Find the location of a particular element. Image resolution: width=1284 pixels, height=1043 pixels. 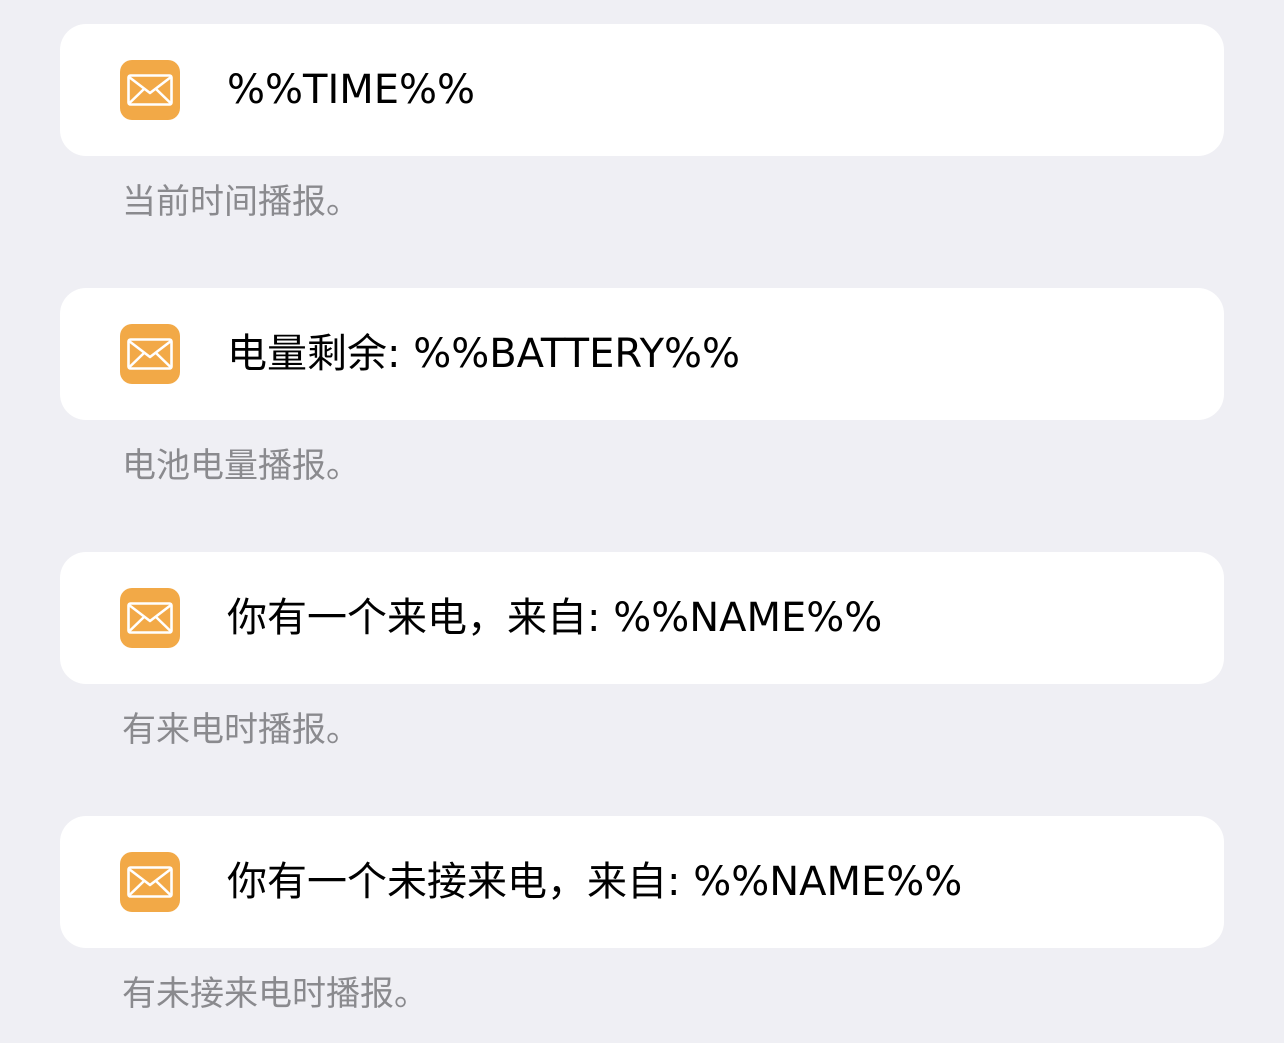

announcement-card-incoming-call: 你有一个来电，来自: %%NAME%% is located at coordinates (642, 618).